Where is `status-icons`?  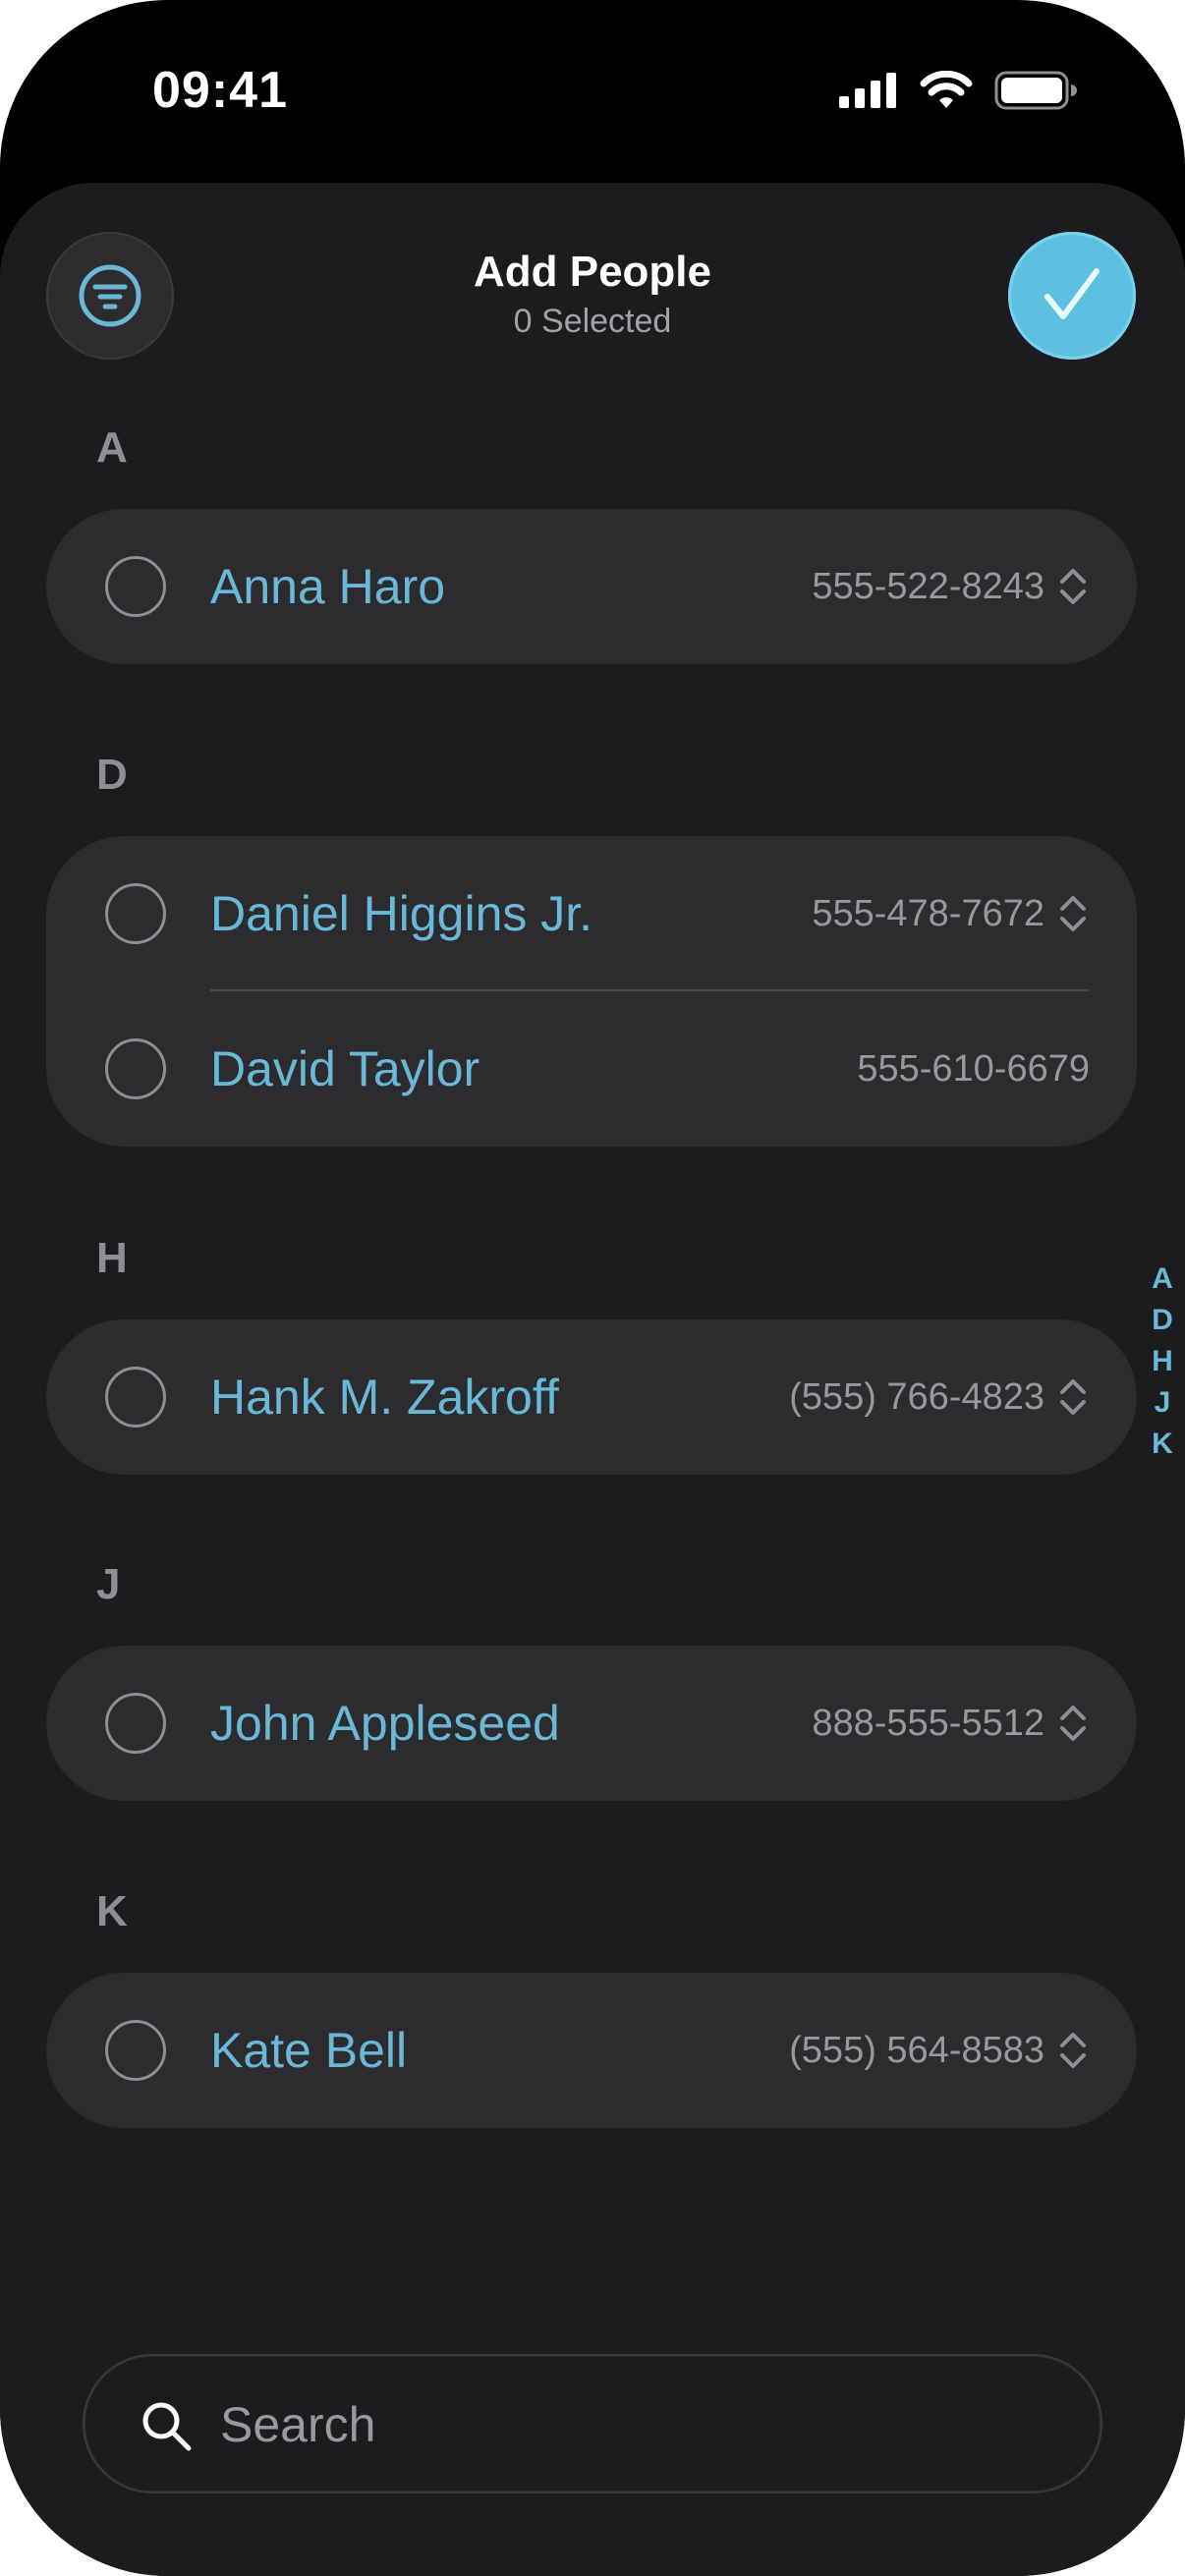 status-icons is located at coordinates (958, 90).